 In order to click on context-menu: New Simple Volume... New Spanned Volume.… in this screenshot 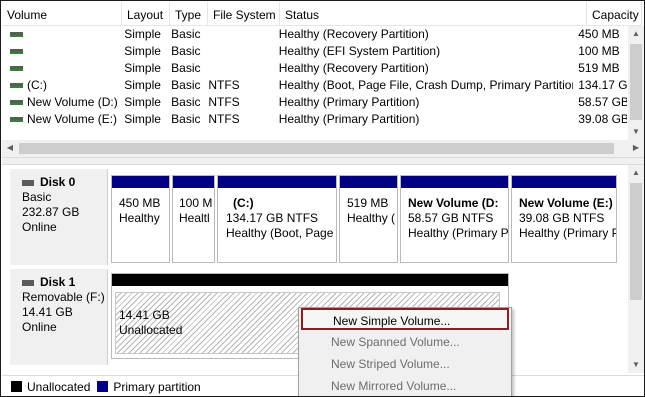, I will do `click(405, 351)`.